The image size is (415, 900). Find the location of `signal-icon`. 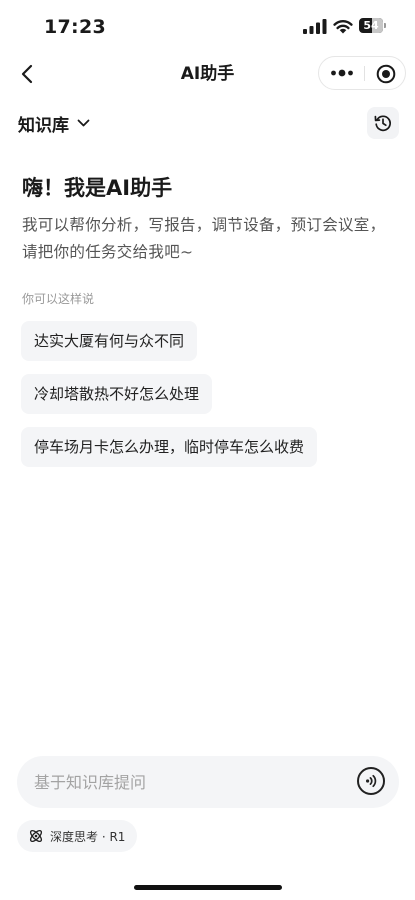

signal-icon is located at coordinates (315, 26).